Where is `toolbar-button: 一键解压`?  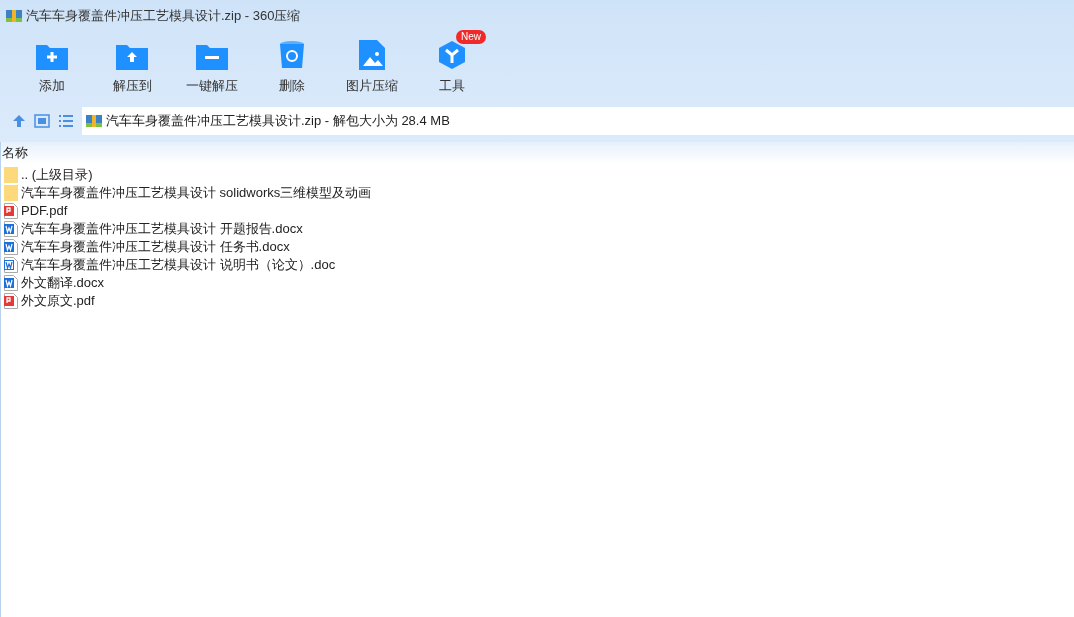
toolbar-button: 一键解压 is located at coordinates (212, 65).